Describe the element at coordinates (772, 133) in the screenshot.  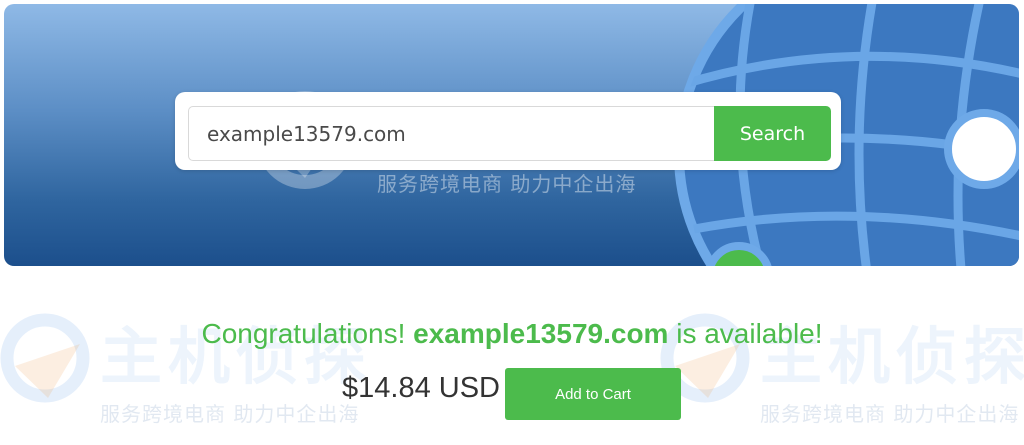
I see `search-button: Search` at that location.